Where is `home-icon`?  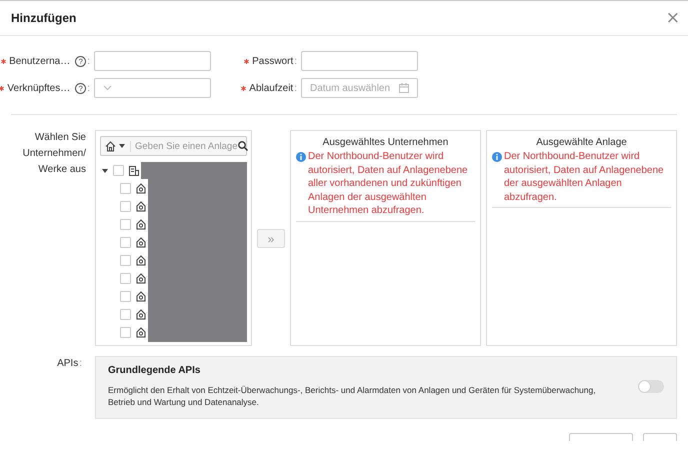 home-icon is located at coordinates (110, 146).